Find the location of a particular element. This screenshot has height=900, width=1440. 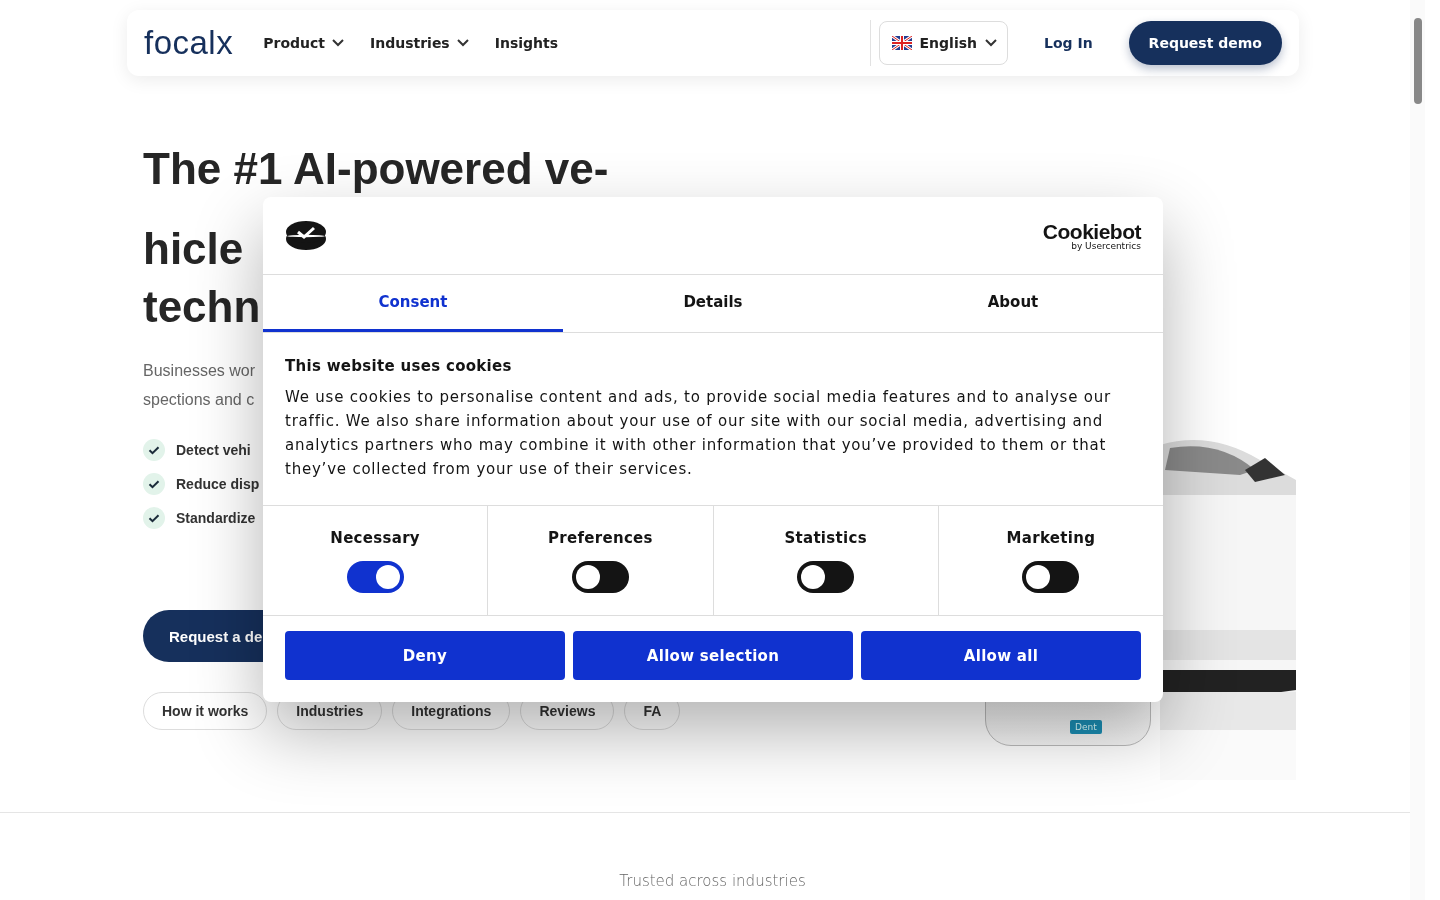

dialog-title: This website uses cookies is located at coordinates (399, 366).